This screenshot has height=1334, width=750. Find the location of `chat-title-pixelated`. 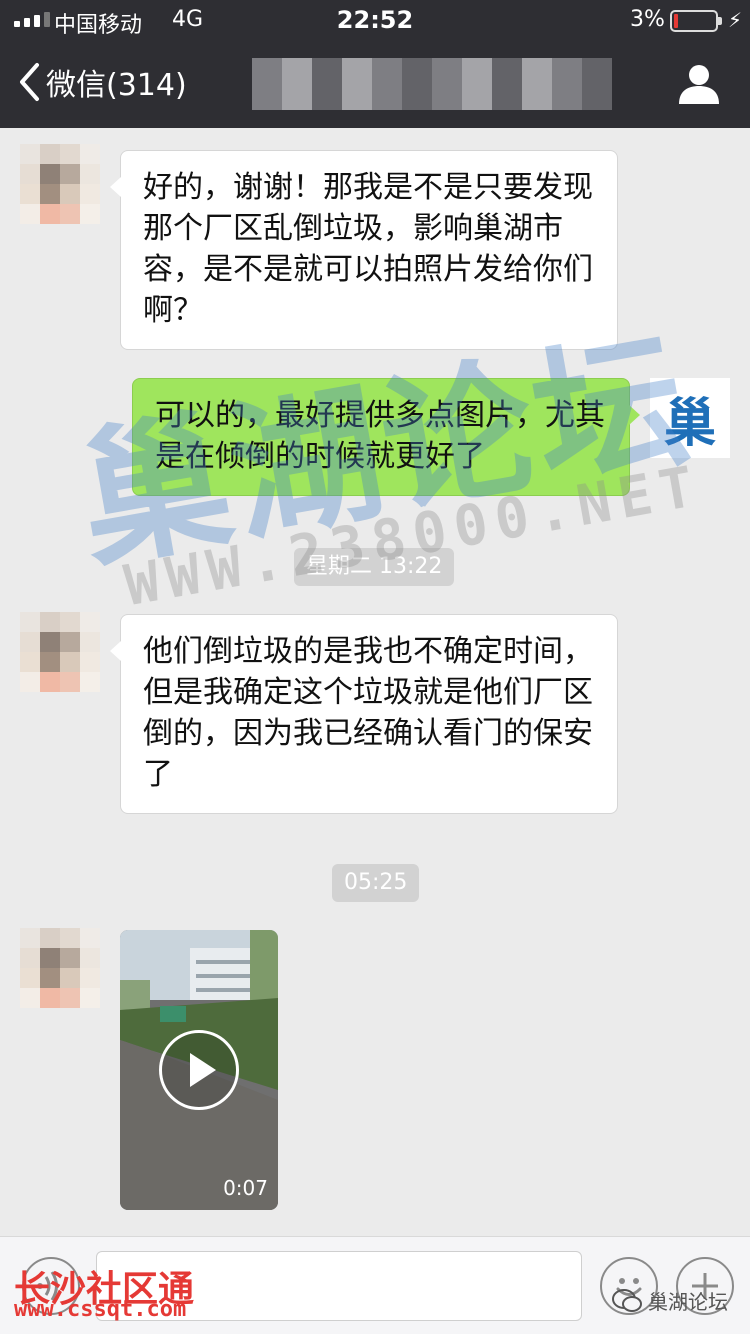

chat-title-pixelated is located at coordinates (432, 84).